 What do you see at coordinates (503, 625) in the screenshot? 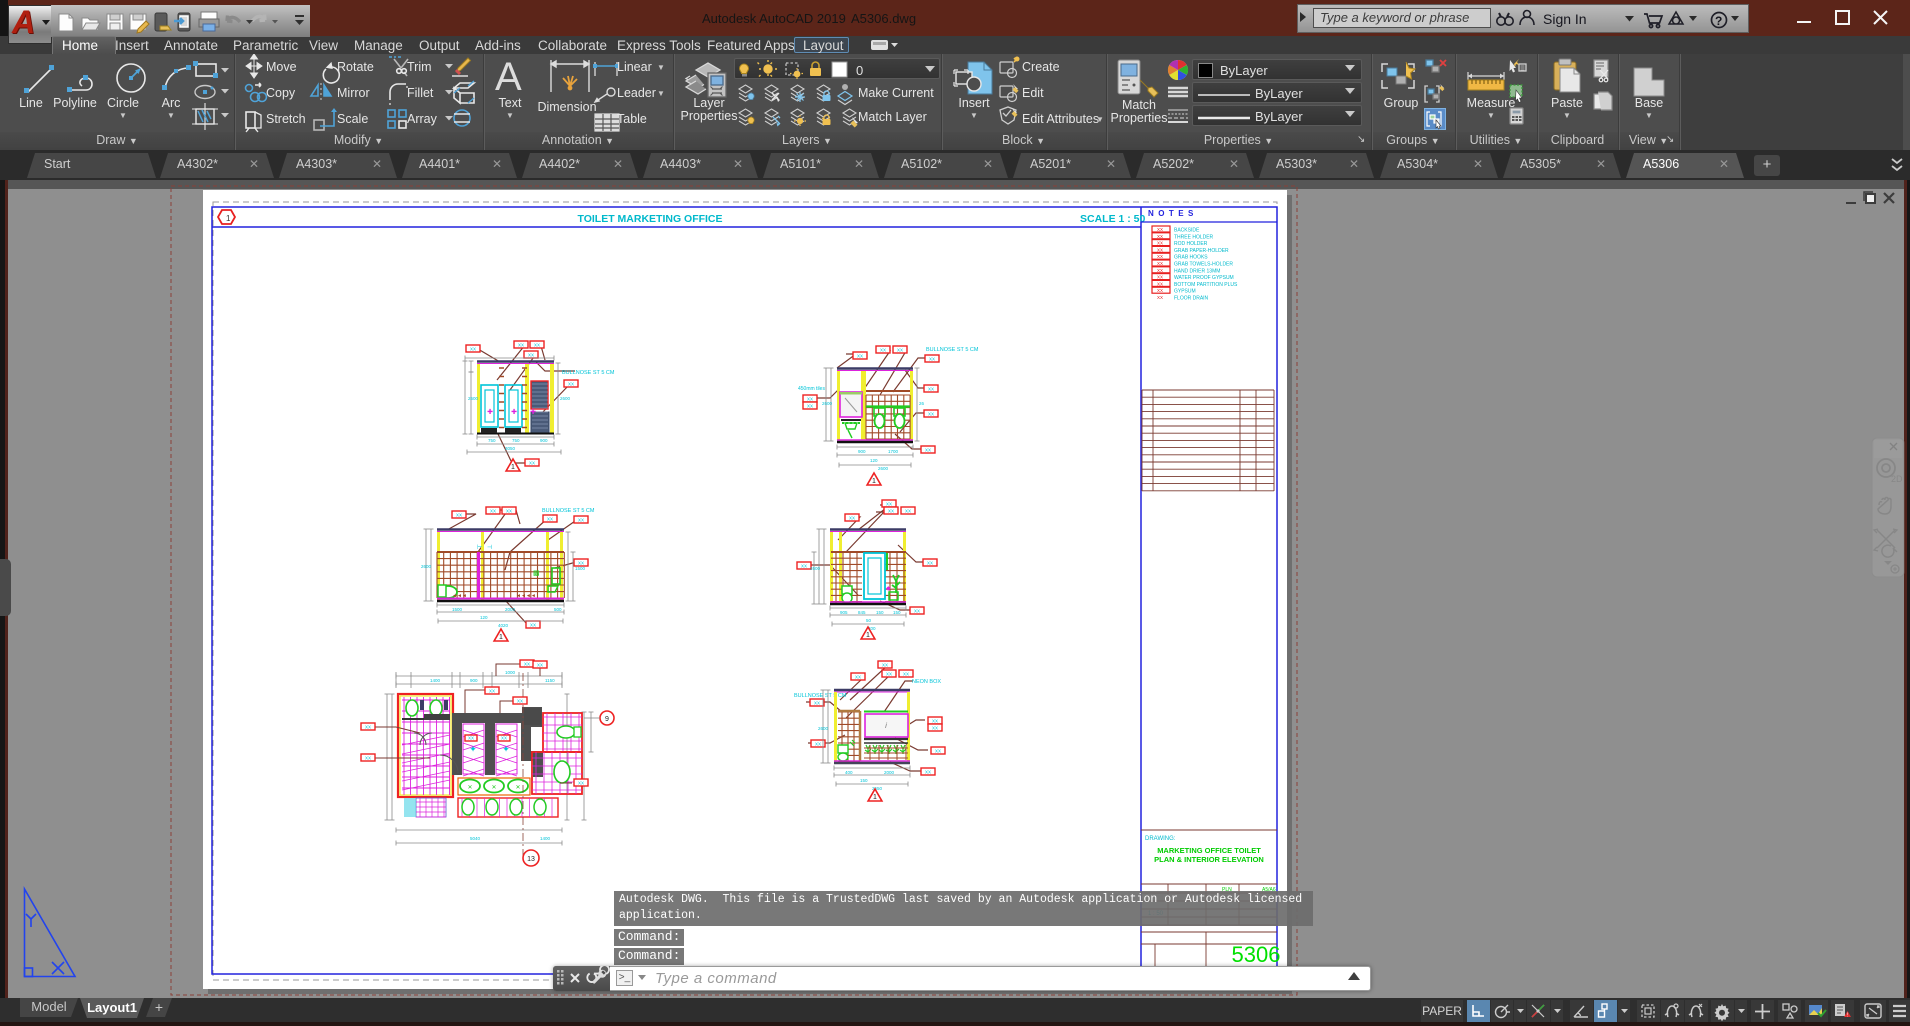
I see `svg-text: 4020` at bounding box center [503, 625].